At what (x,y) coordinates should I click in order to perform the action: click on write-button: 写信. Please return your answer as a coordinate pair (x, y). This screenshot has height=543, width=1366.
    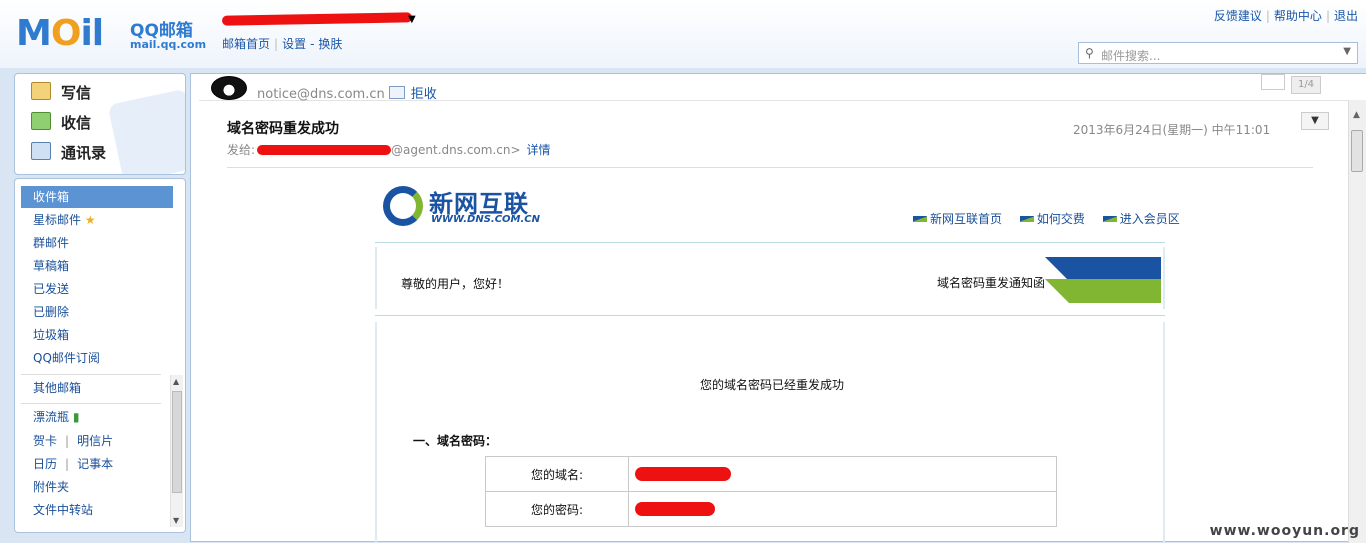
    Looking at the image, I should click on (61, 95).